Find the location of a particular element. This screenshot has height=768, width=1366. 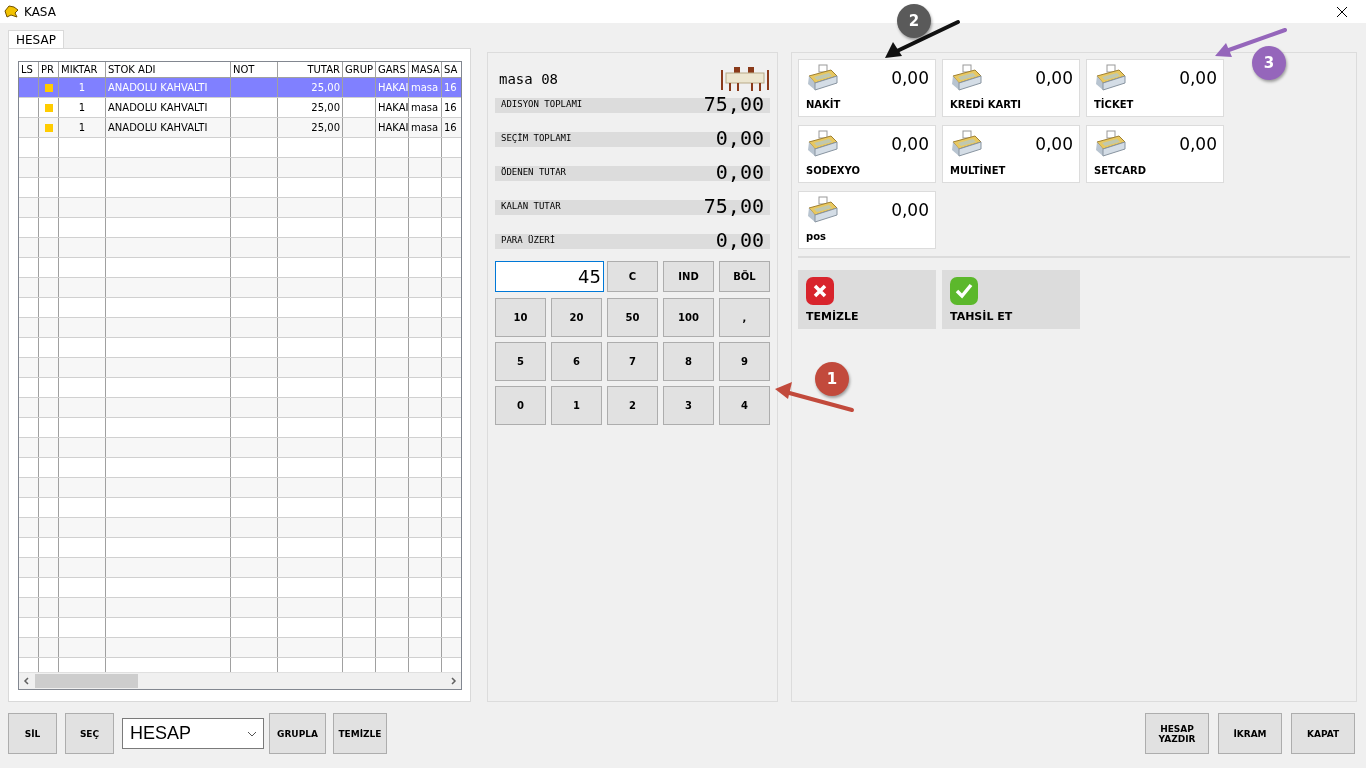

column-header: STOK ADI is located at coordinates (168, 69).